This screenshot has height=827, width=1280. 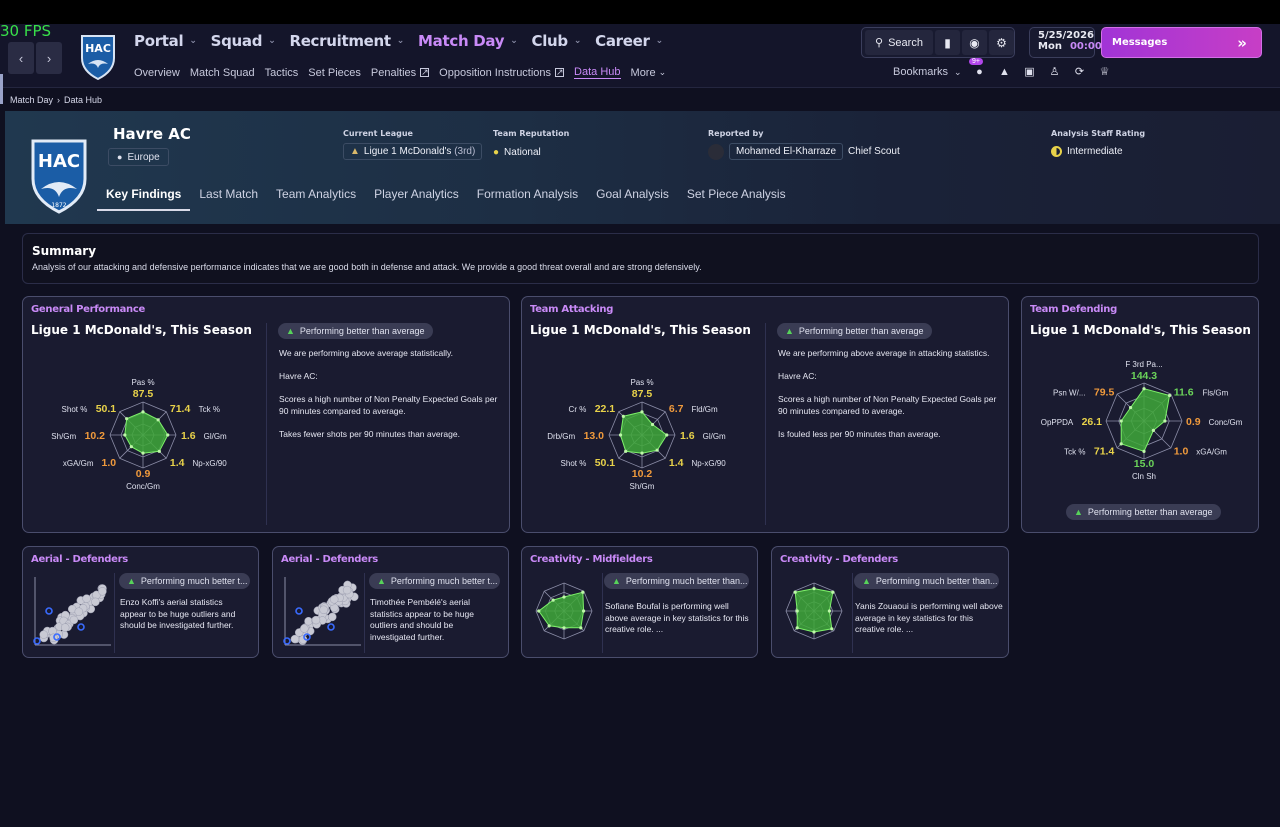 What do you see at coordinates (1029, 71) in the screenshot?
I see `clipboard-icon: ▣` at bounding box center [1029, 71].